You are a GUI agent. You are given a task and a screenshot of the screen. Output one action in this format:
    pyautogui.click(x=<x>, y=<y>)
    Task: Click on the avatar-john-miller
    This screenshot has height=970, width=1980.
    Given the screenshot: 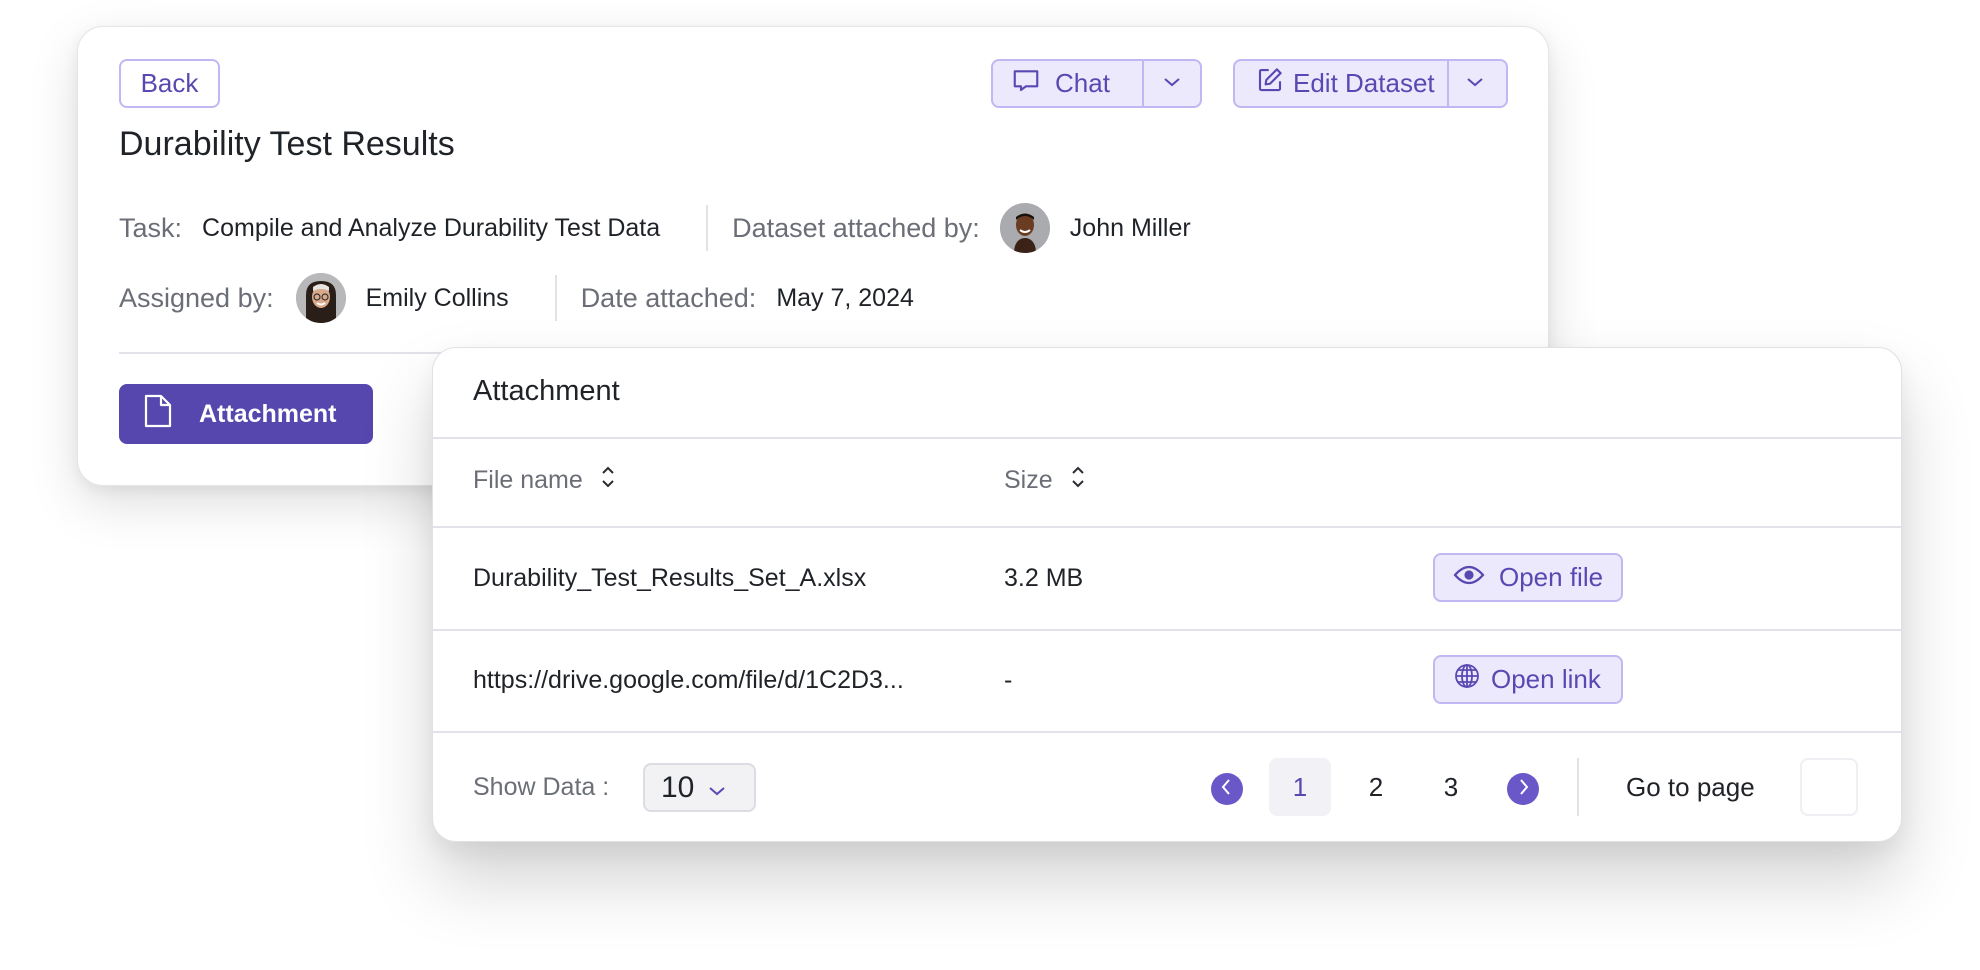 What is the action you would take?
    pyautogui.click(x=1024, y=228)
    